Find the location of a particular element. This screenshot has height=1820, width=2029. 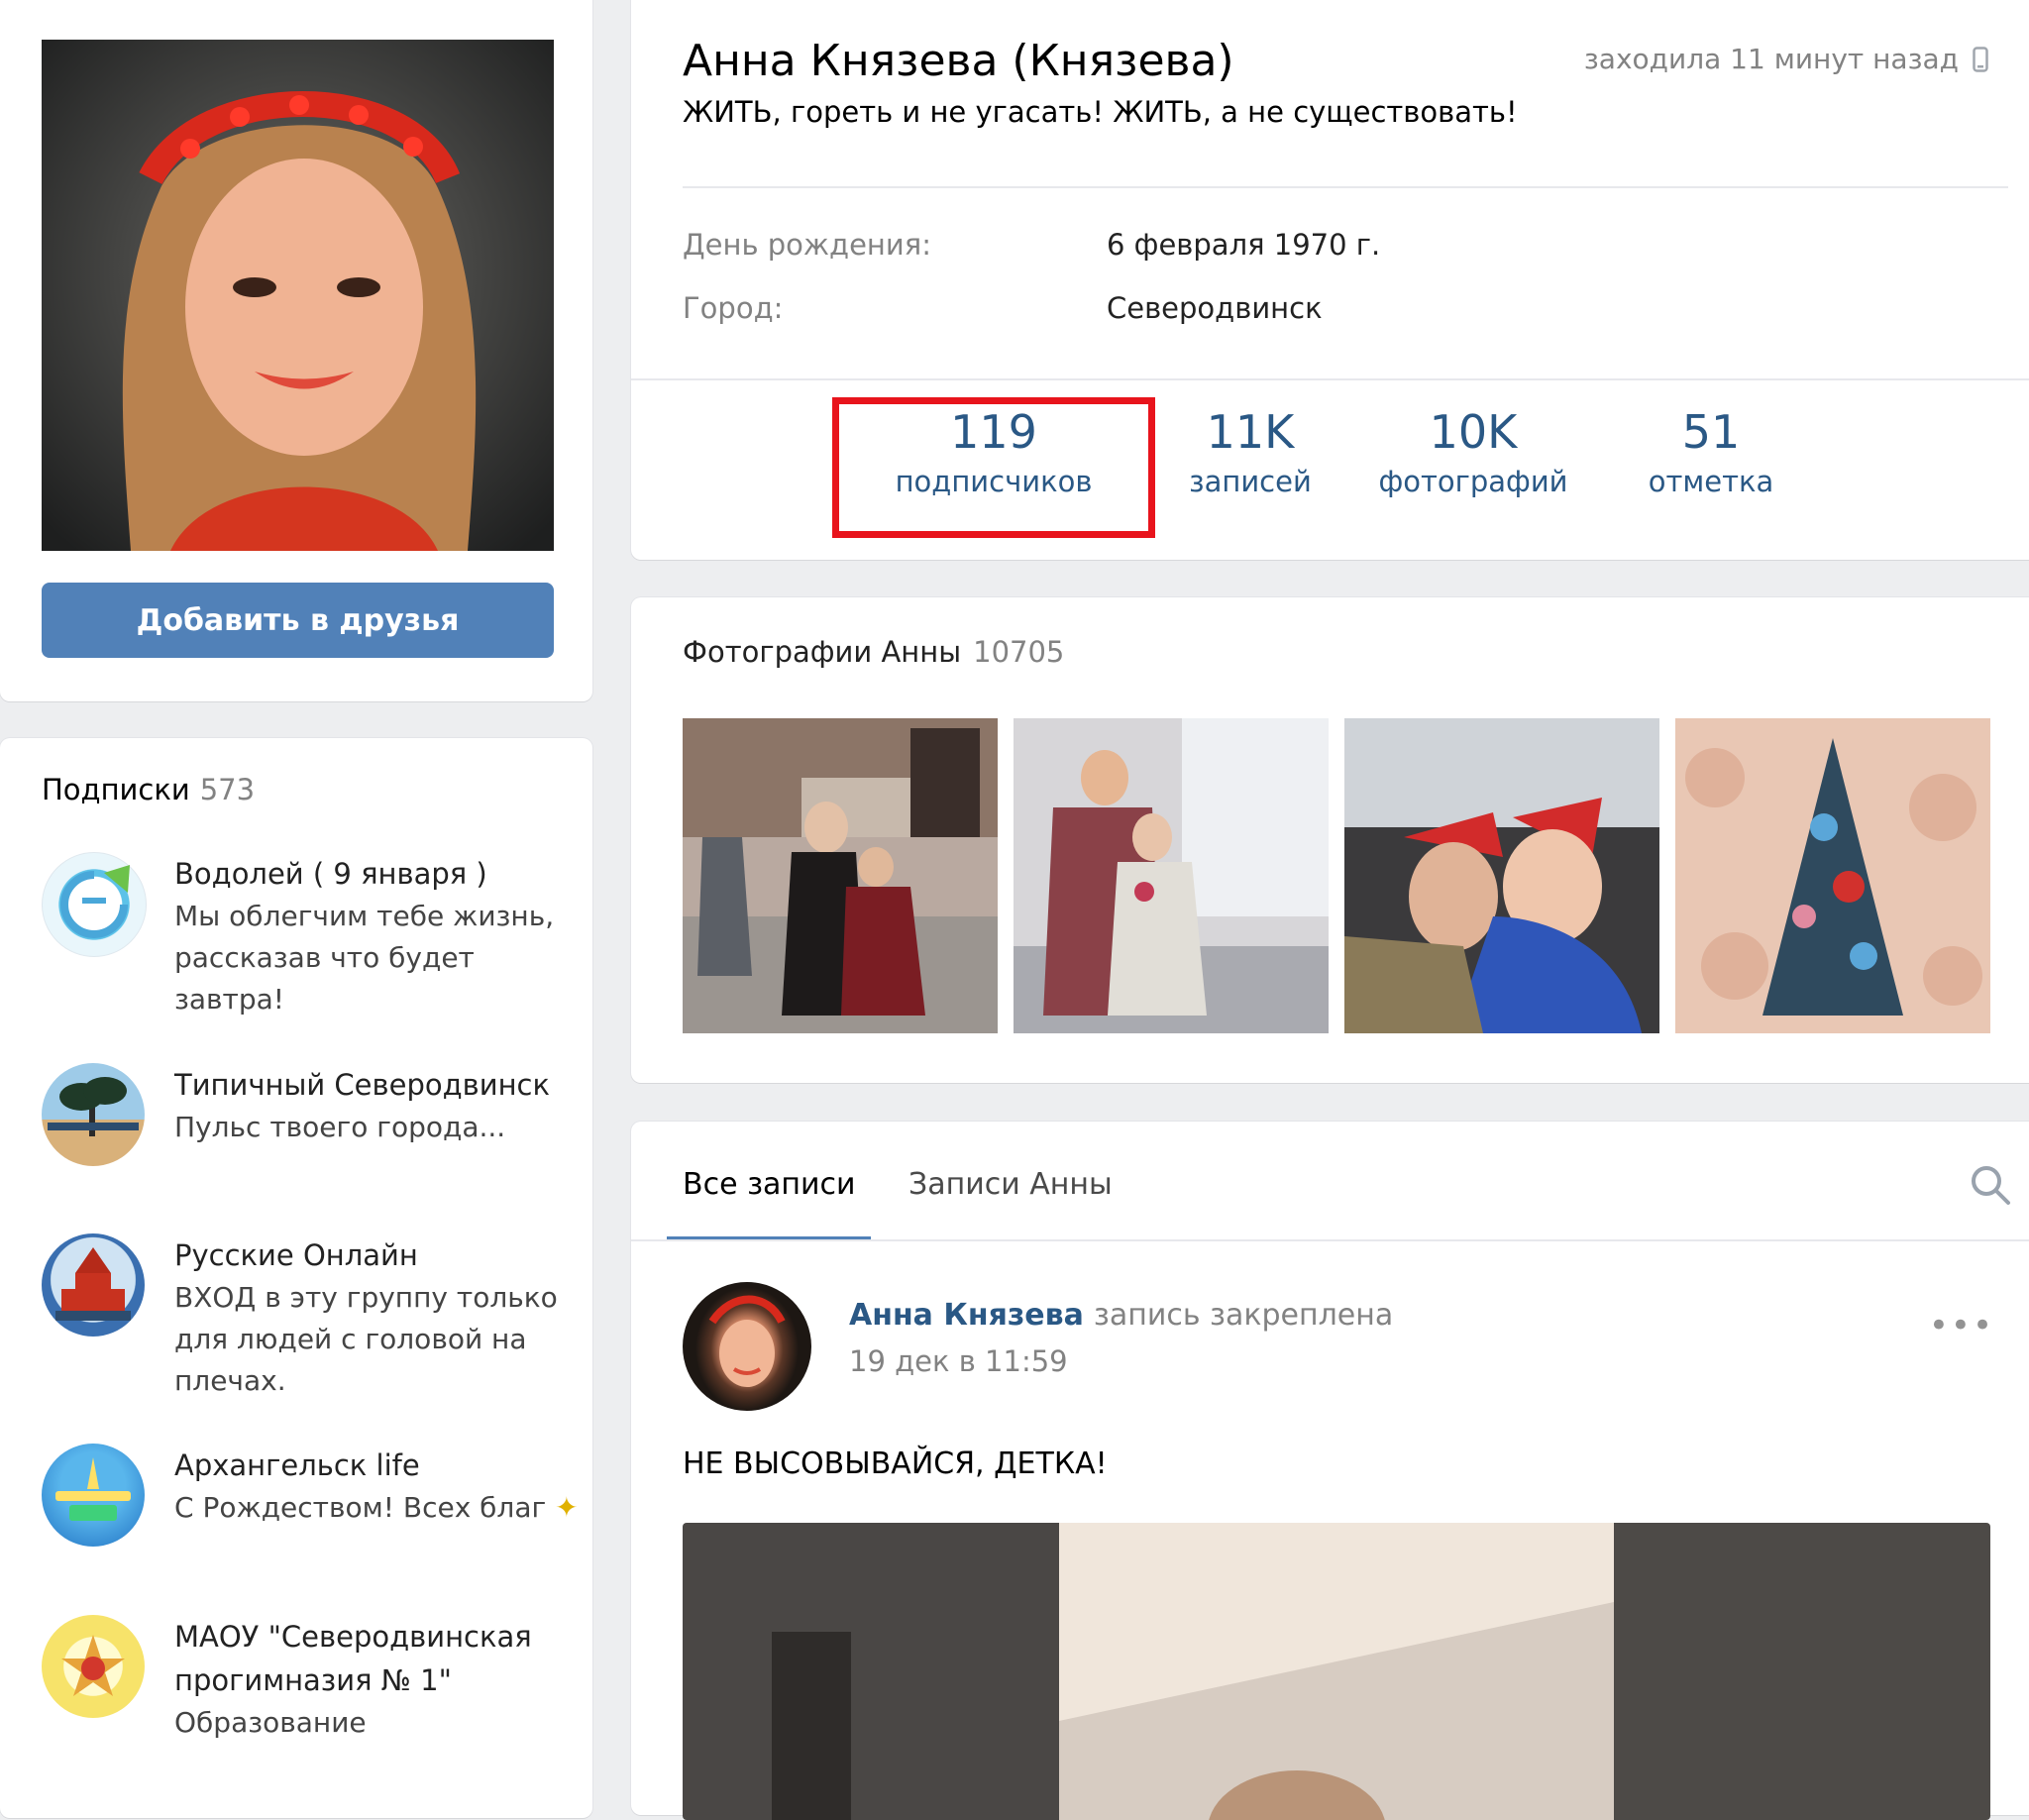

photos-count: 10705 is located at coordinates (1019, 652).